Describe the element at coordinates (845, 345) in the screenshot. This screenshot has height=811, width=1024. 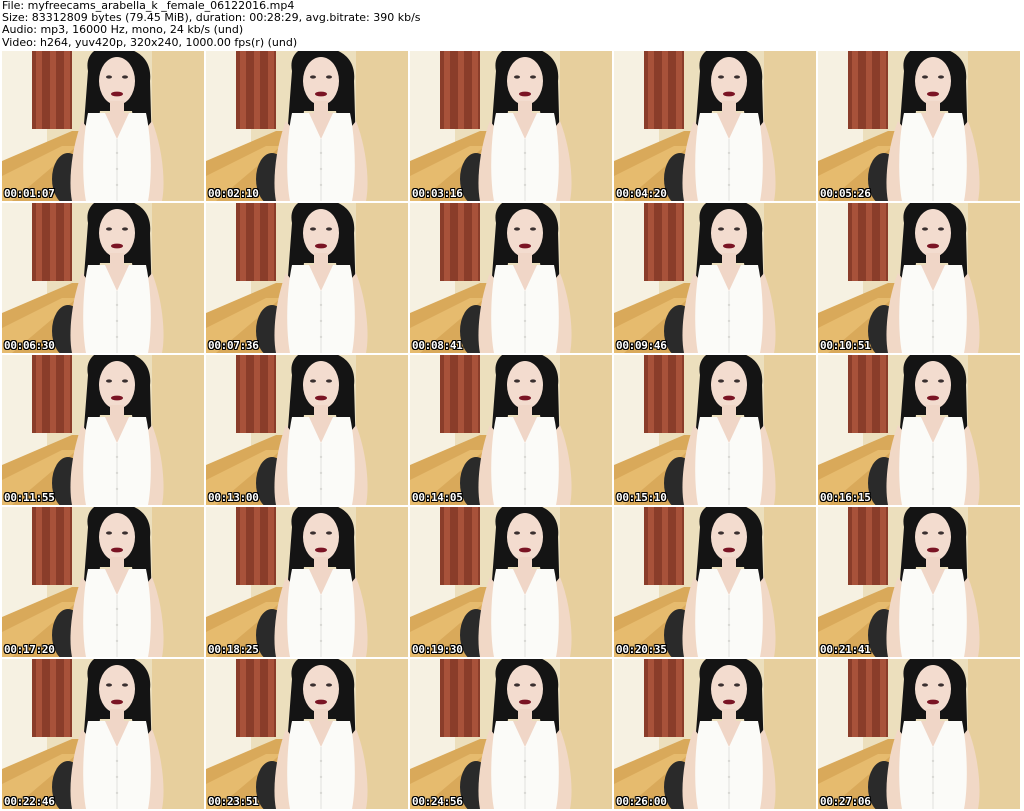
I see `thumbnail-timestamp: 00:10:51` at that location.